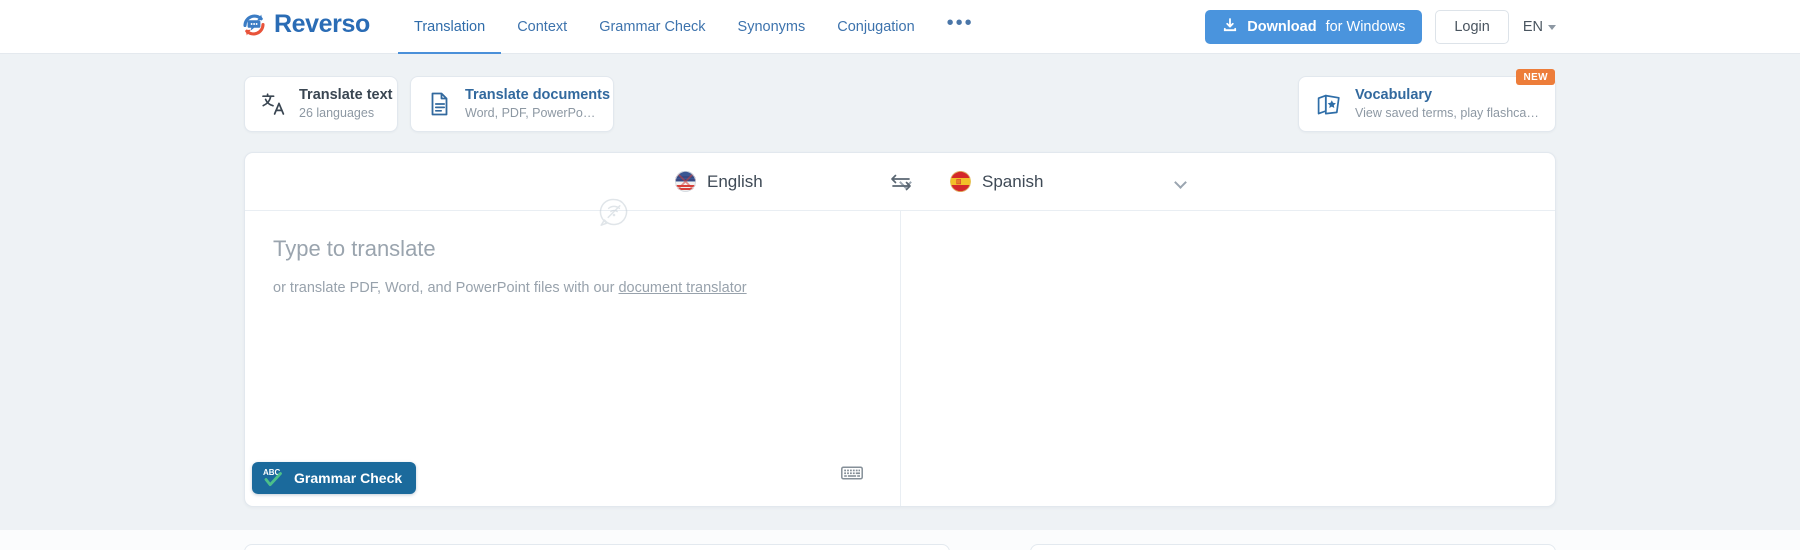 The height and width of the screenshot is (550, 1800). I want to click on bottom-card-left, so click(597, 547).